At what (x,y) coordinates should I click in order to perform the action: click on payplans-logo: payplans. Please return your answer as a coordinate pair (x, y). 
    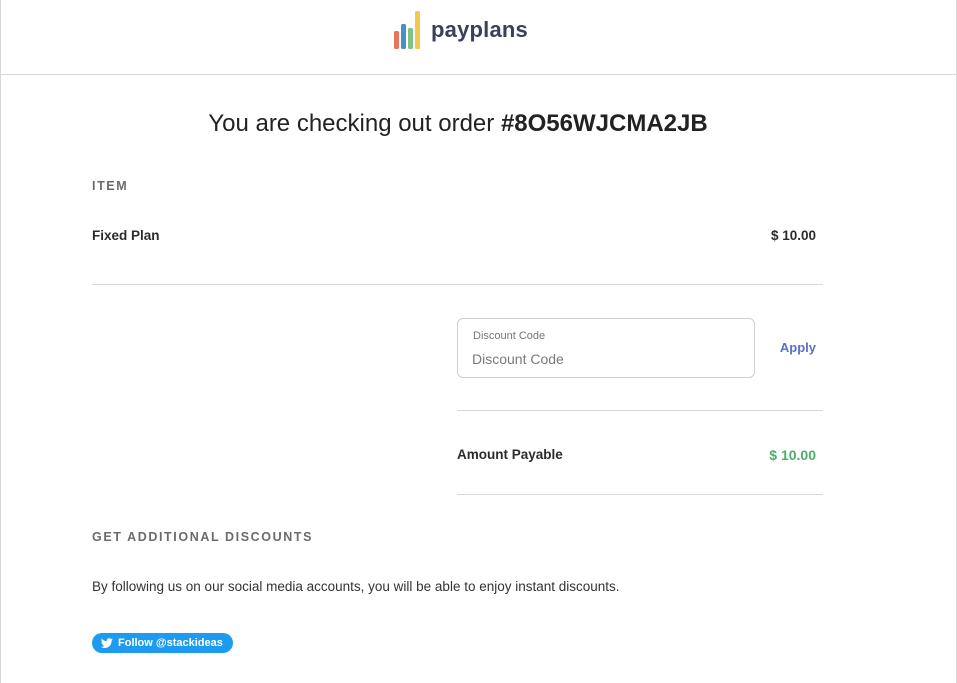
    Looking at the image, I should click on (461, 30).